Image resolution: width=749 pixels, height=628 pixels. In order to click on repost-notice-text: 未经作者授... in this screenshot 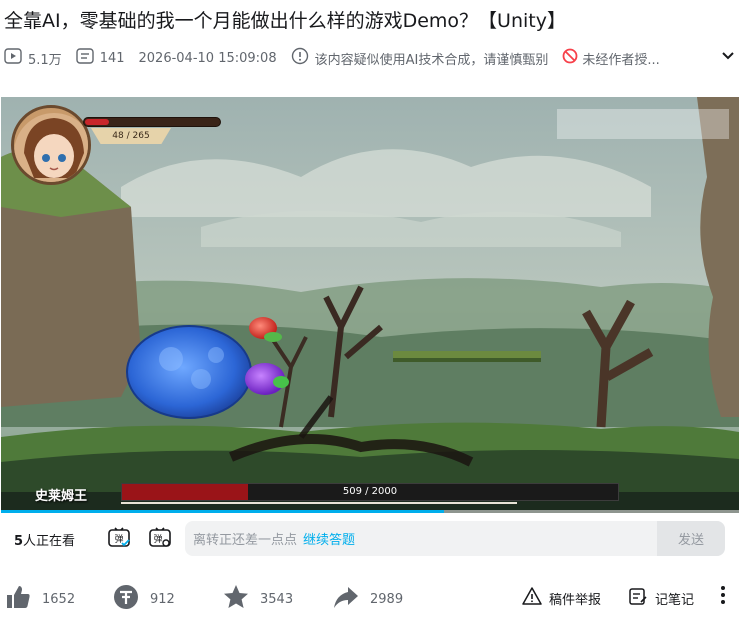, I will do `click(621, 60)`.